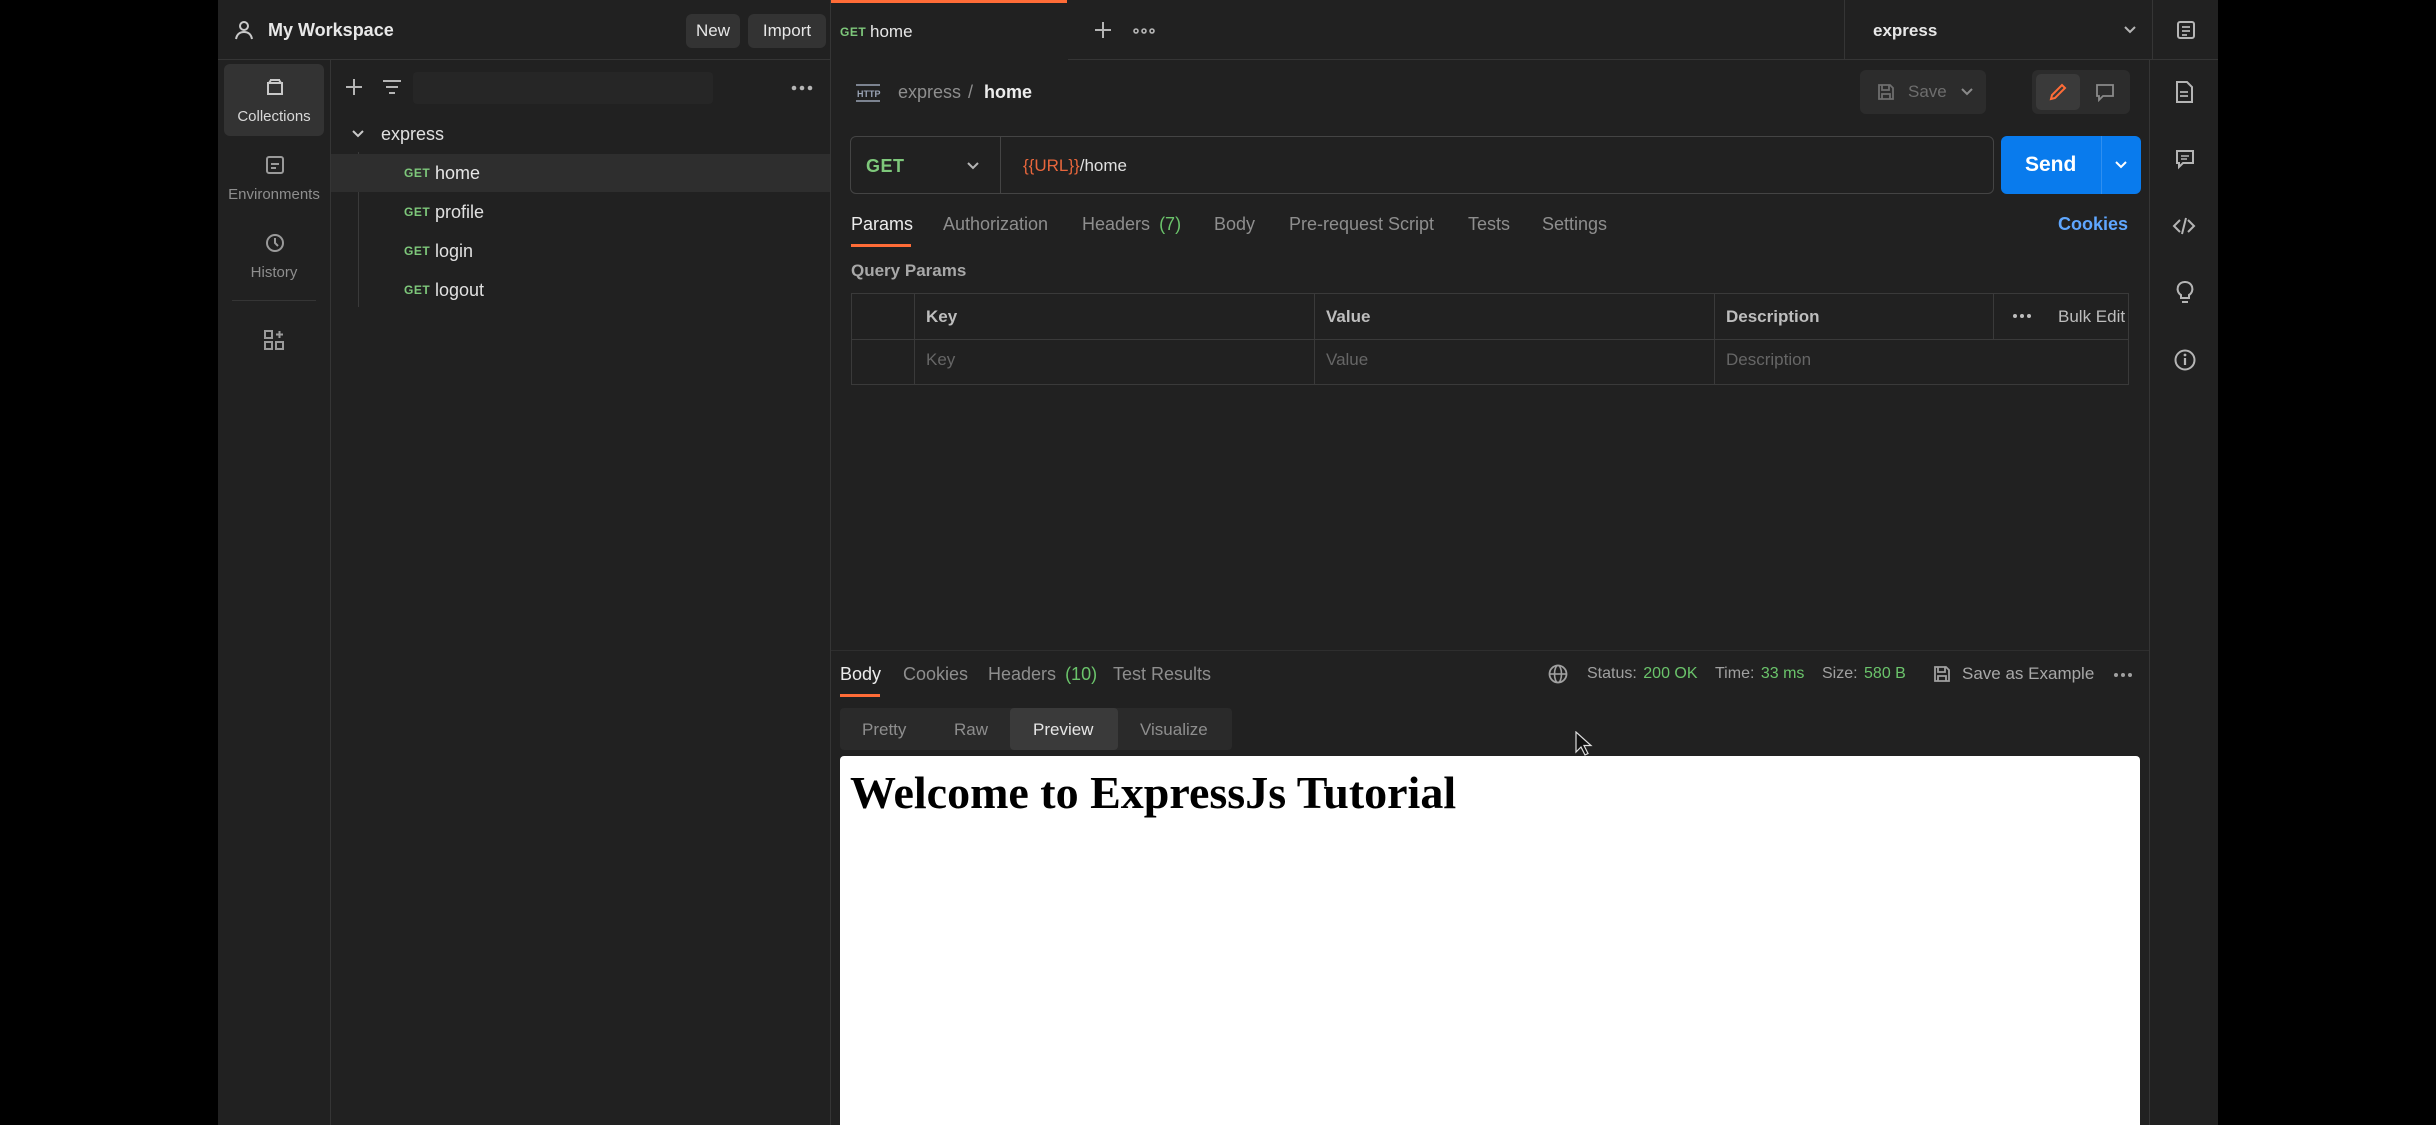 This screenshot has width=2436, height=1125. Describe the element at coordinates (2093, 224) in the screenshot. I see `cookies-link: Cookies` at that location.